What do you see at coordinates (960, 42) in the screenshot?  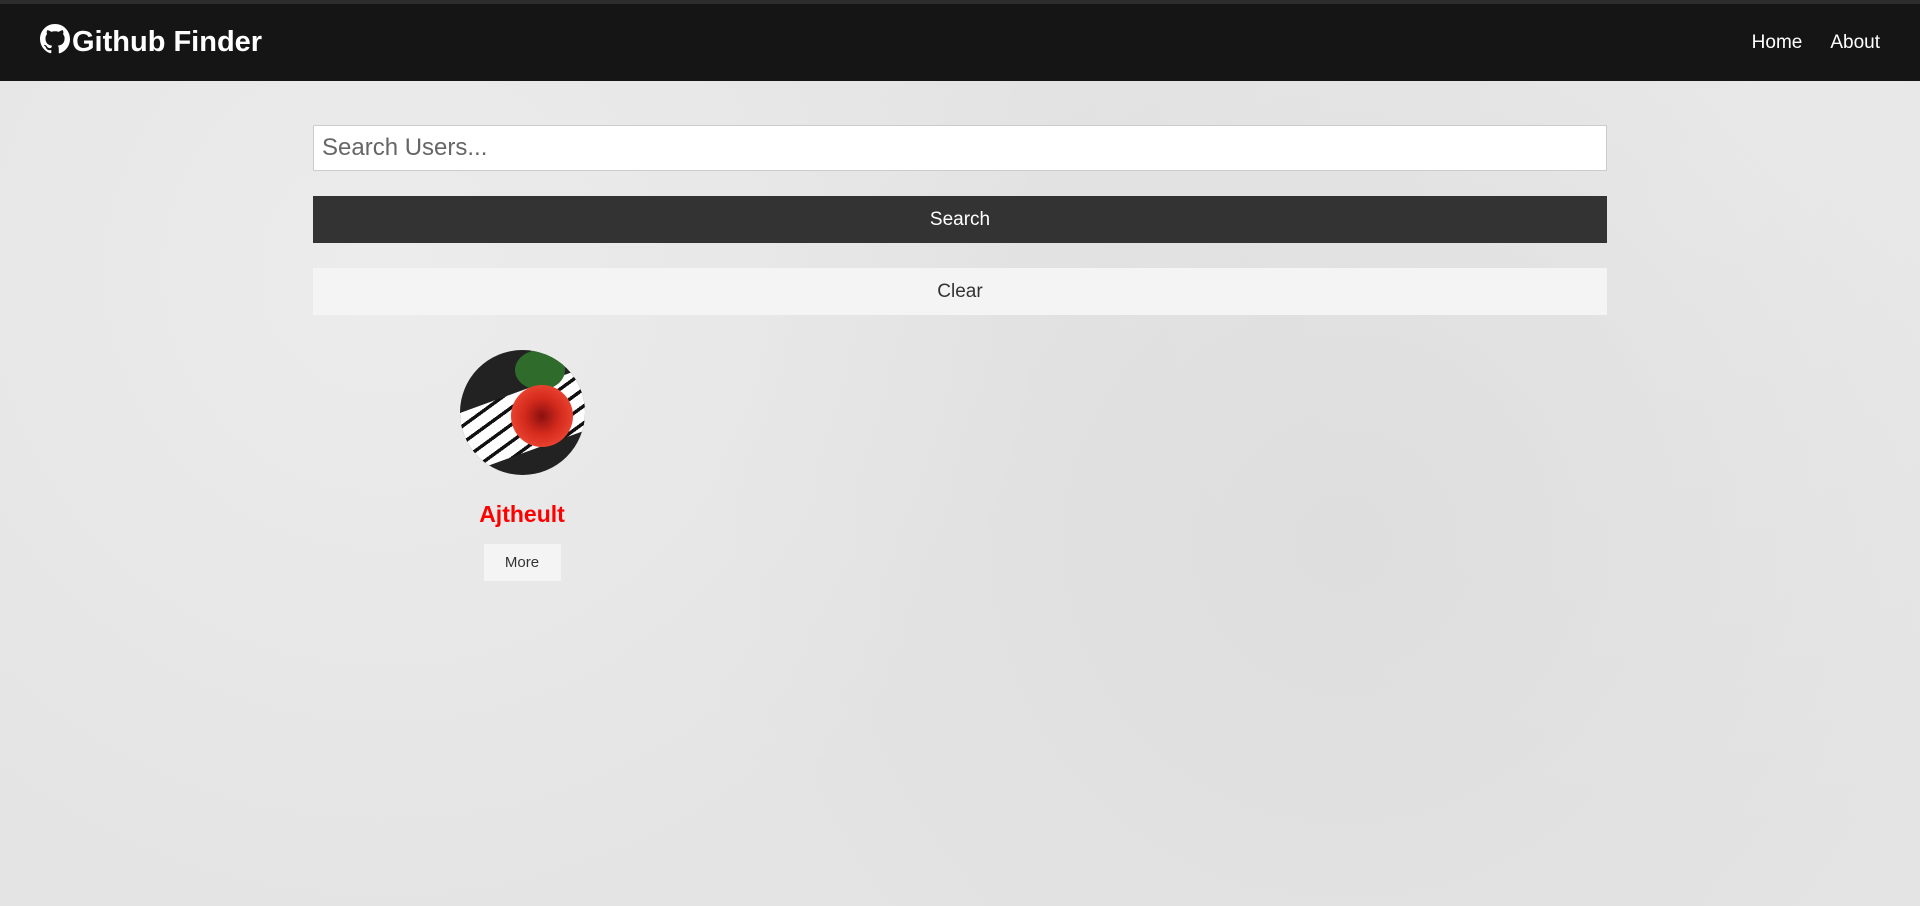 I see `navbar: Github Finder Home About` at bounding box center [960, 42].